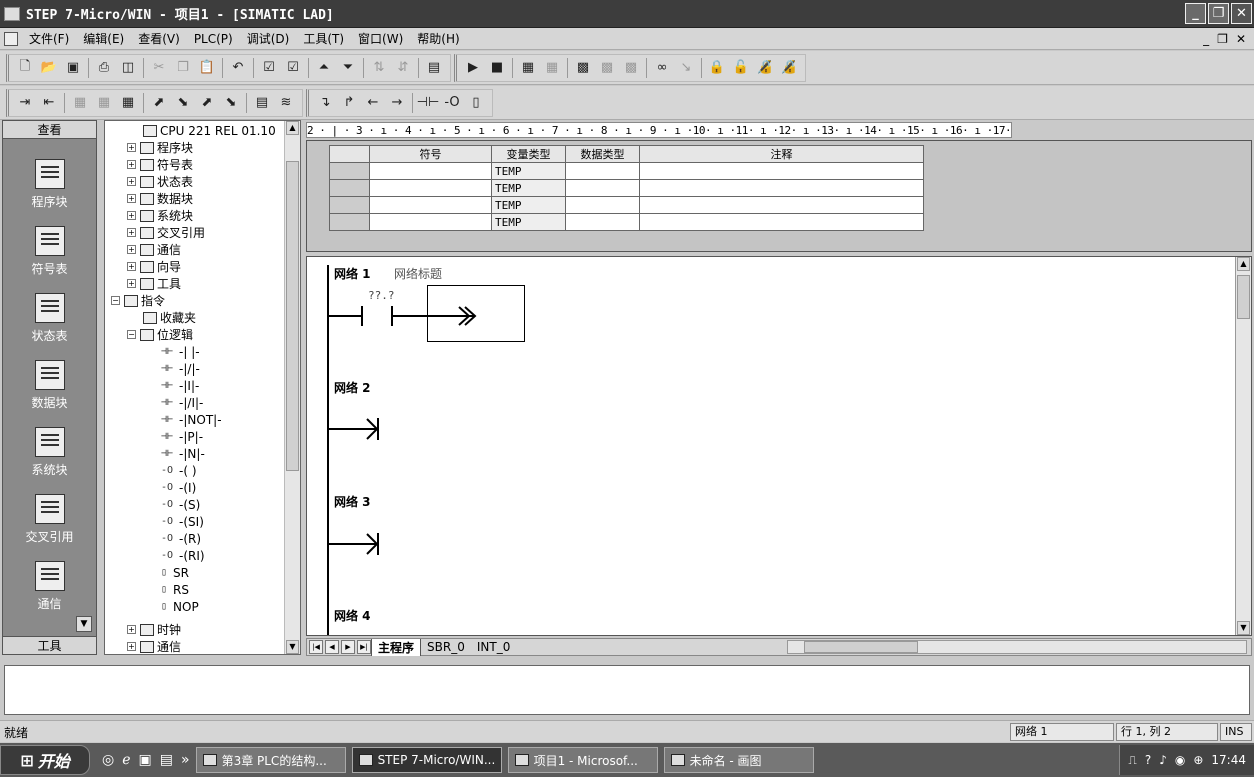  What do you see at coordinates (49, 38) in the screenshot?
I see `menu-file: 文件(F)` at bounding box center [49, 38].